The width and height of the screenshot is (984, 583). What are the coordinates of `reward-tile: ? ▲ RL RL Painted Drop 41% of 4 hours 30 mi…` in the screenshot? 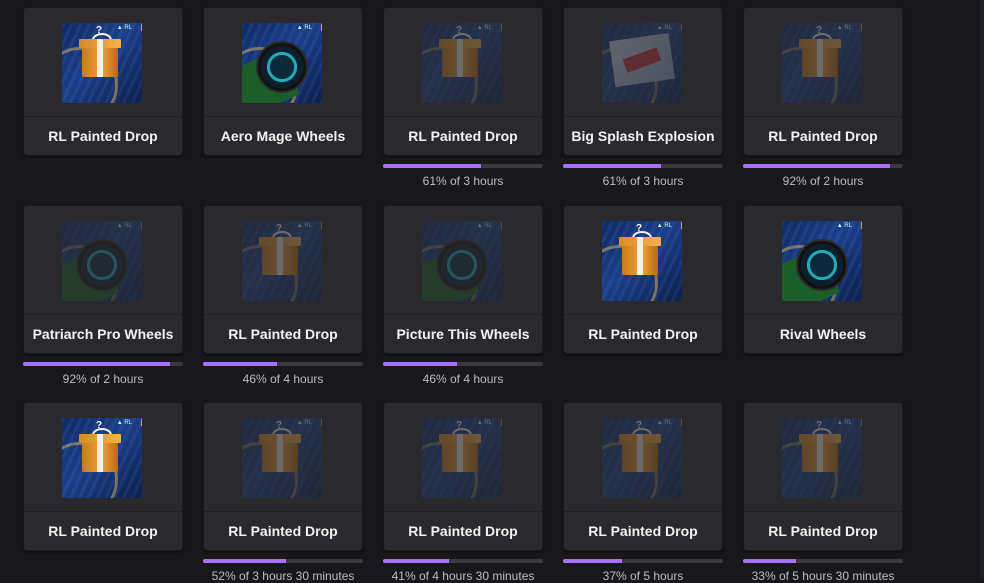 It's located at (463, 492).